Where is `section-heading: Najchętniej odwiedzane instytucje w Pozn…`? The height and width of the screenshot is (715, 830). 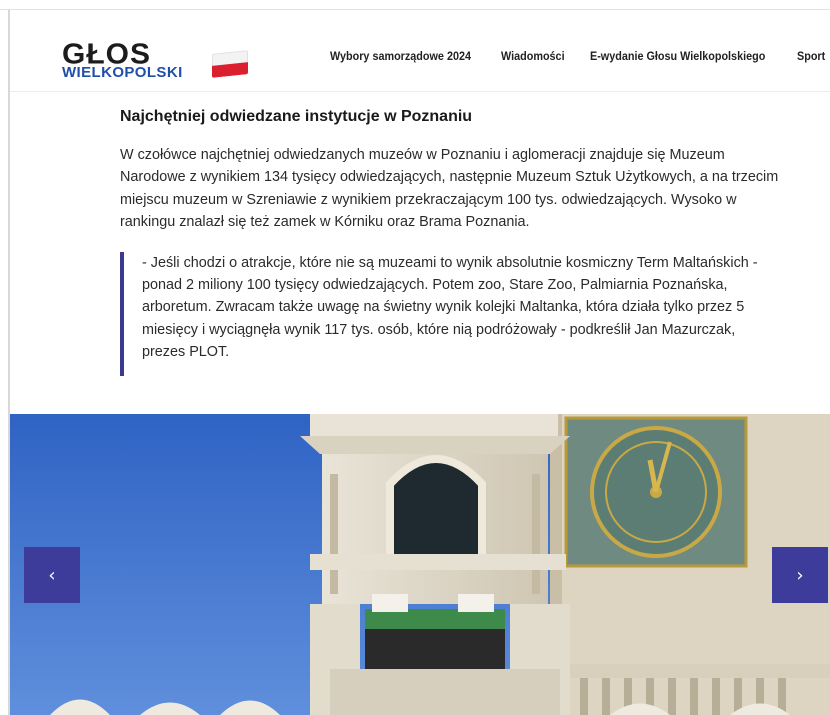 section-heading: Najchętniej odwiedzane instytucje w Pozn… is located at coordinates (296, 116).